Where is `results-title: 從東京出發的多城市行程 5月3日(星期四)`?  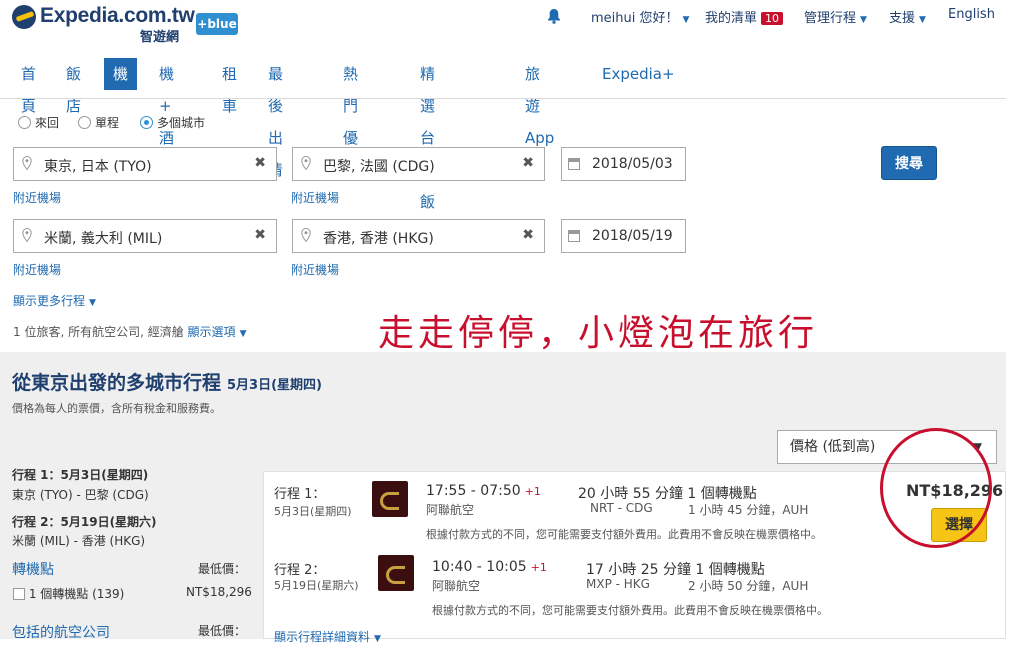 results-title: 從東京出發的多城市行程 5月3日(星期四) is located at coordinates (167, 381).